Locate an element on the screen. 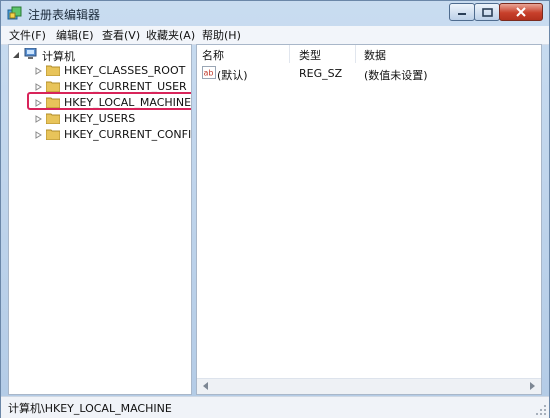 The width and height of the screenshot is (550, 418). column-header-name: 名称 is located at coordinates (213, 55).